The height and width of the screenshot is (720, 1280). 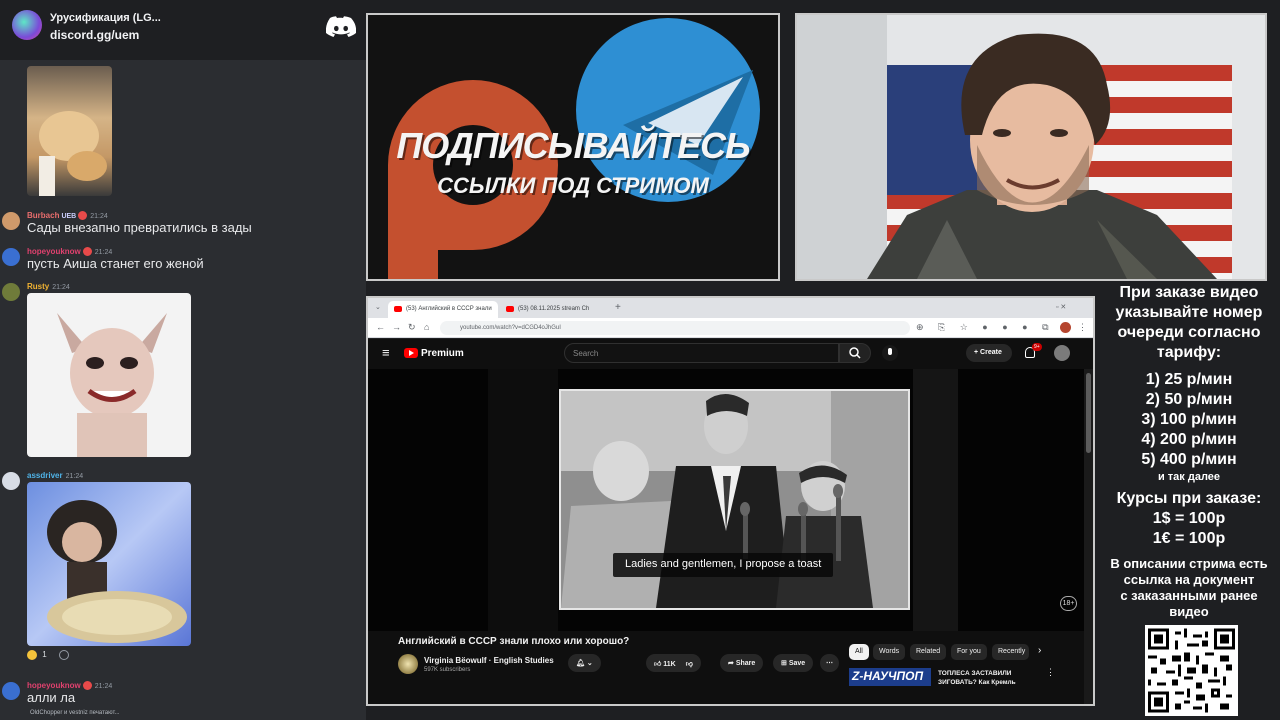 What do you see at coordinates (701, 353) in the screenshot?
I see `search-input: Search` at bounding box center [701, 353].